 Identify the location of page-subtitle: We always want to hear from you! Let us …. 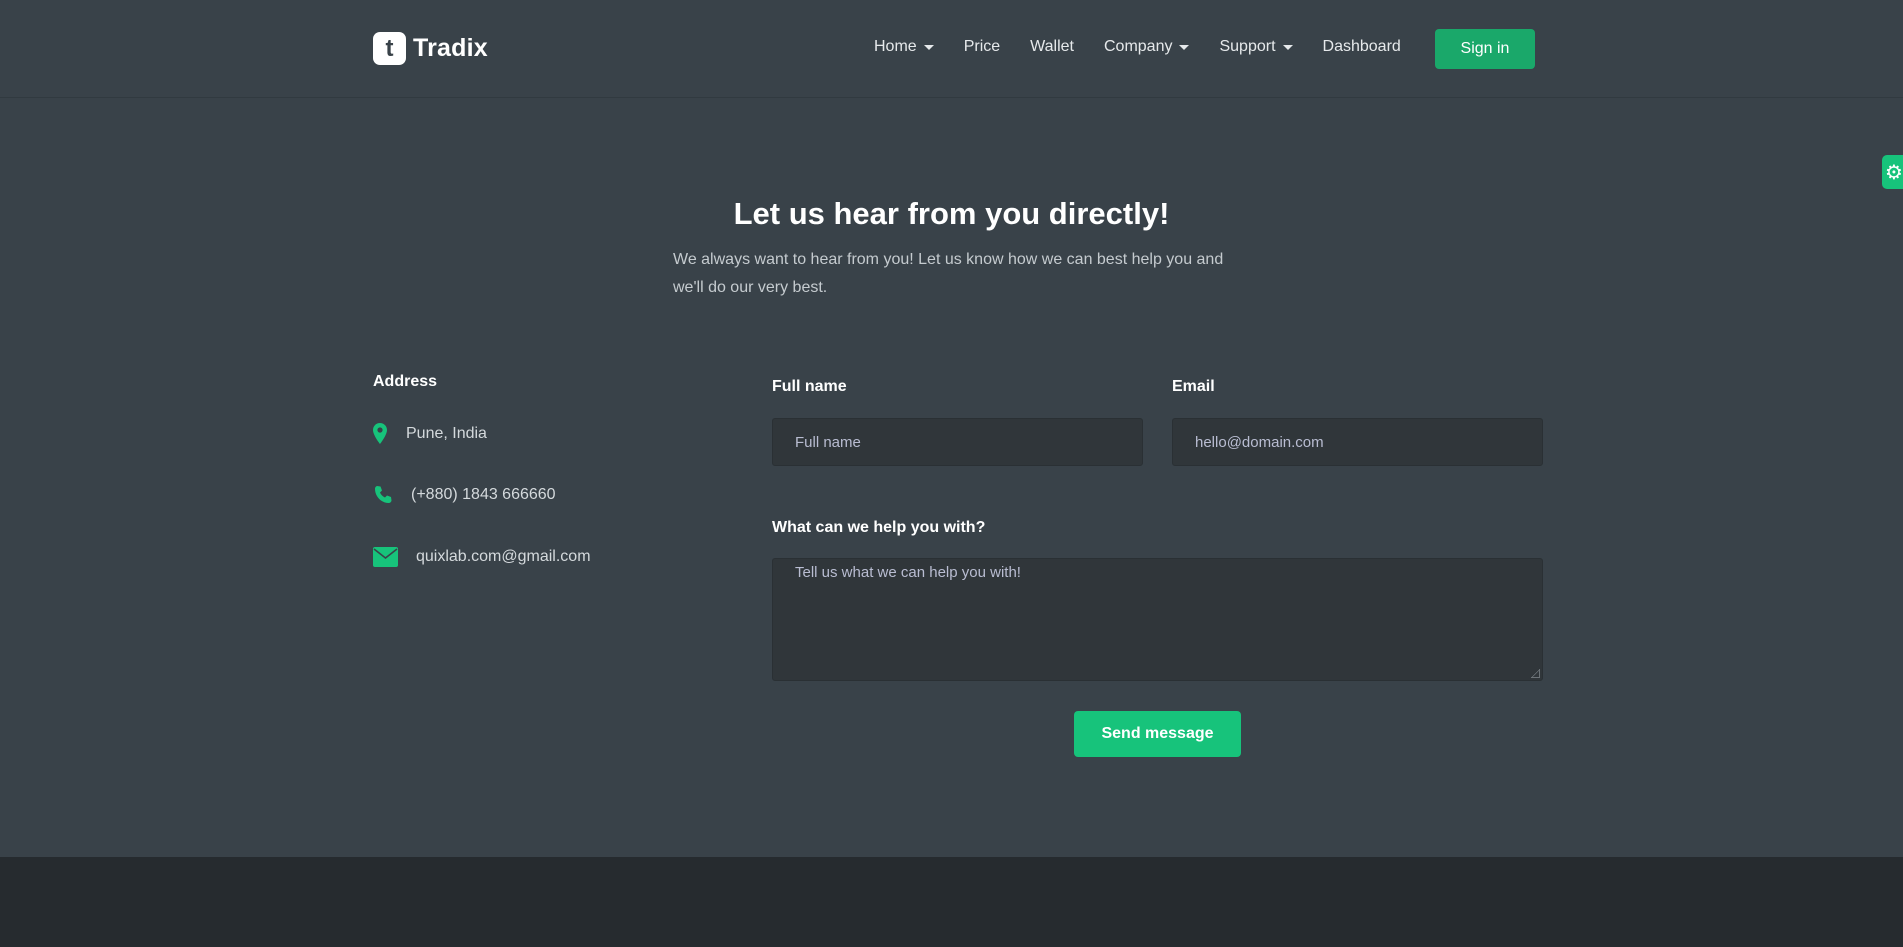
(948, 273).